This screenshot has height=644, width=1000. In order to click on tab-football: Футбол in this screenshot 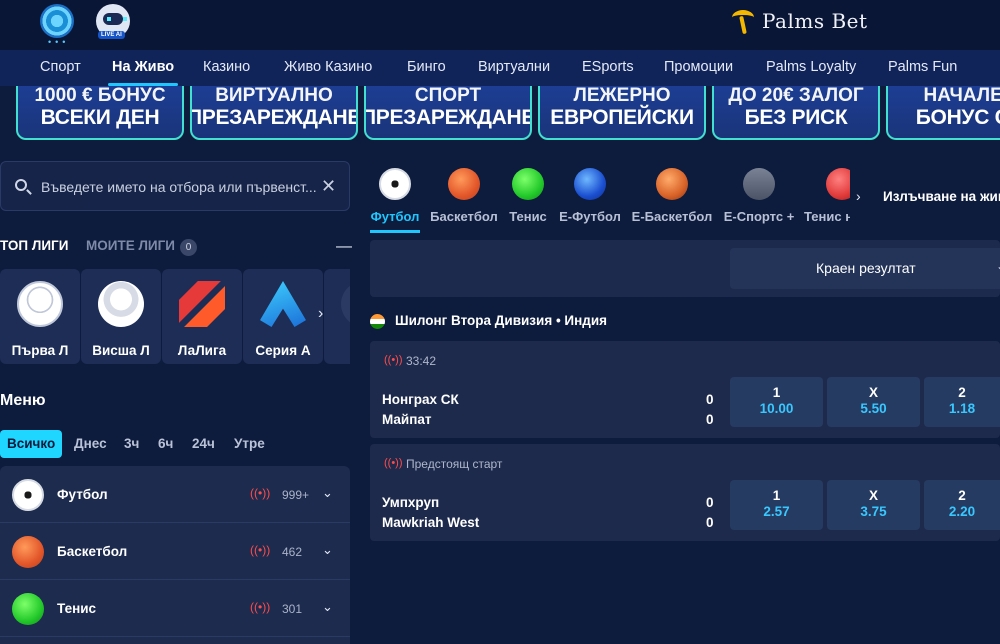, I will do `click(395, 197)`.